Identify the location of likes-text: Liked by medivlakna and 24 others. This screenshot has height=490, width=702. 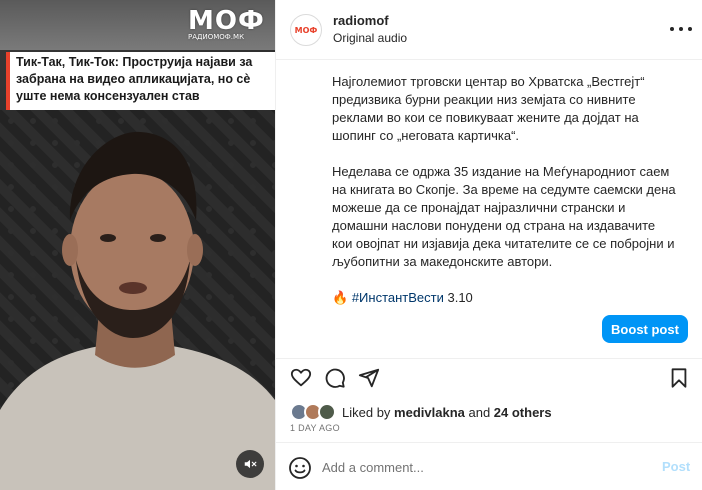
(447, 412).